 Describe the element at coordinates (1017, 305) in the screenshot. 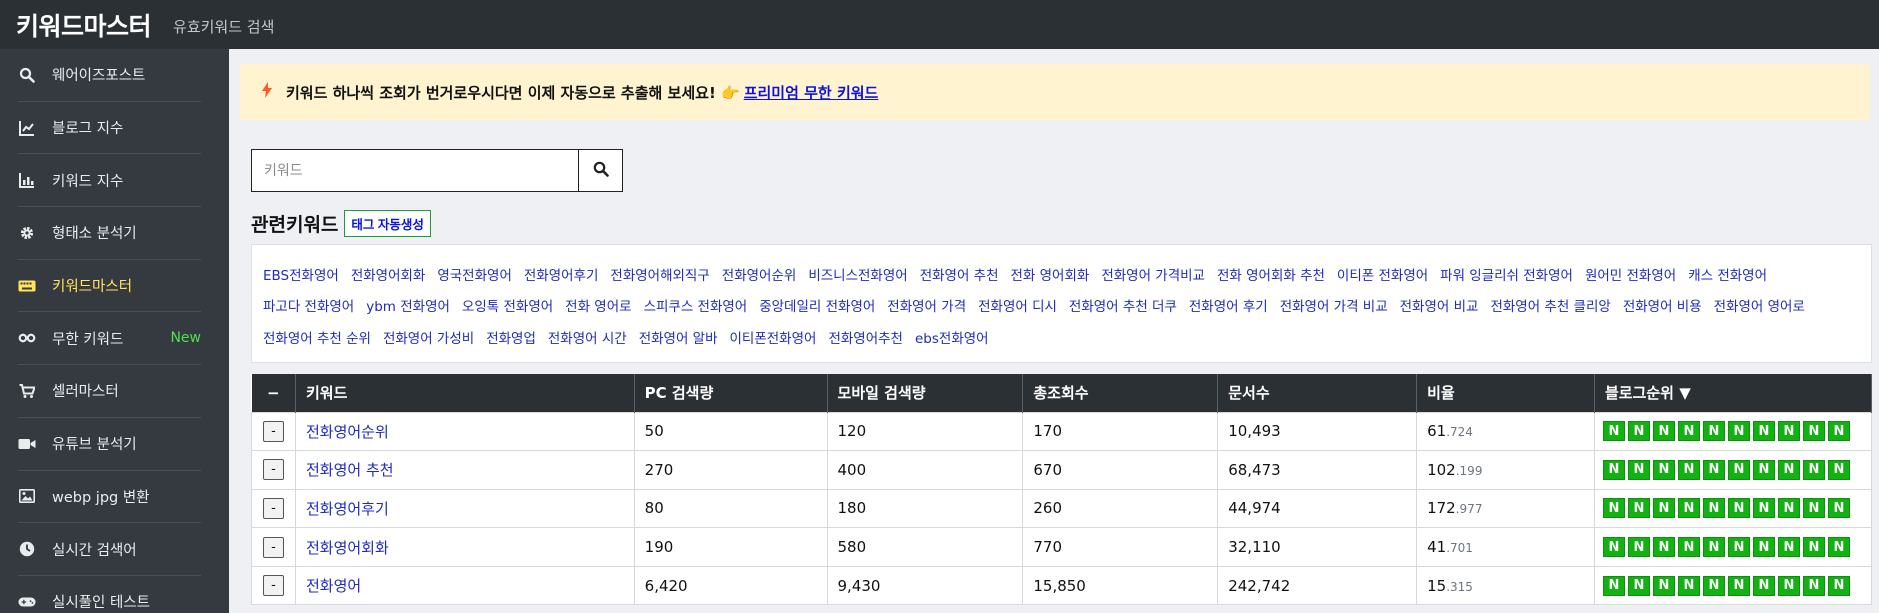

I see `related-keyword-link: 전화영어 디시` at that location.